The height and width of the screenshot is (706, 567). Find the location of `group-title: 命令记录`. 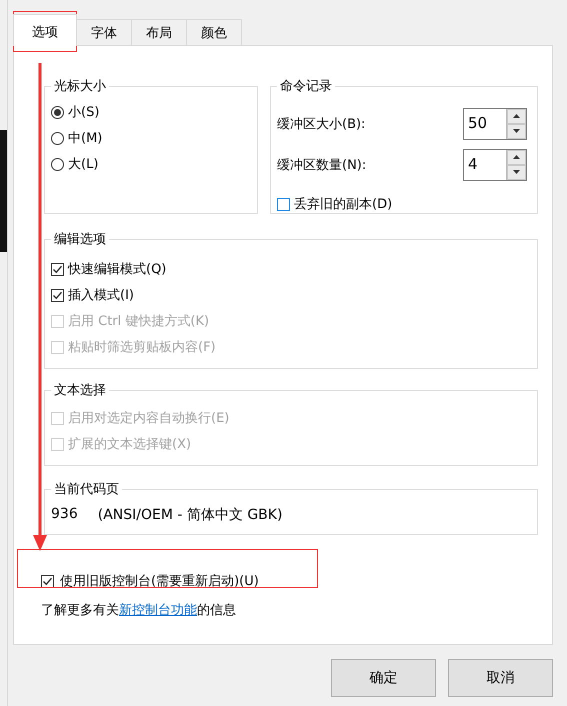

group-title: 命令记录 is located at coordinates (306, 86).